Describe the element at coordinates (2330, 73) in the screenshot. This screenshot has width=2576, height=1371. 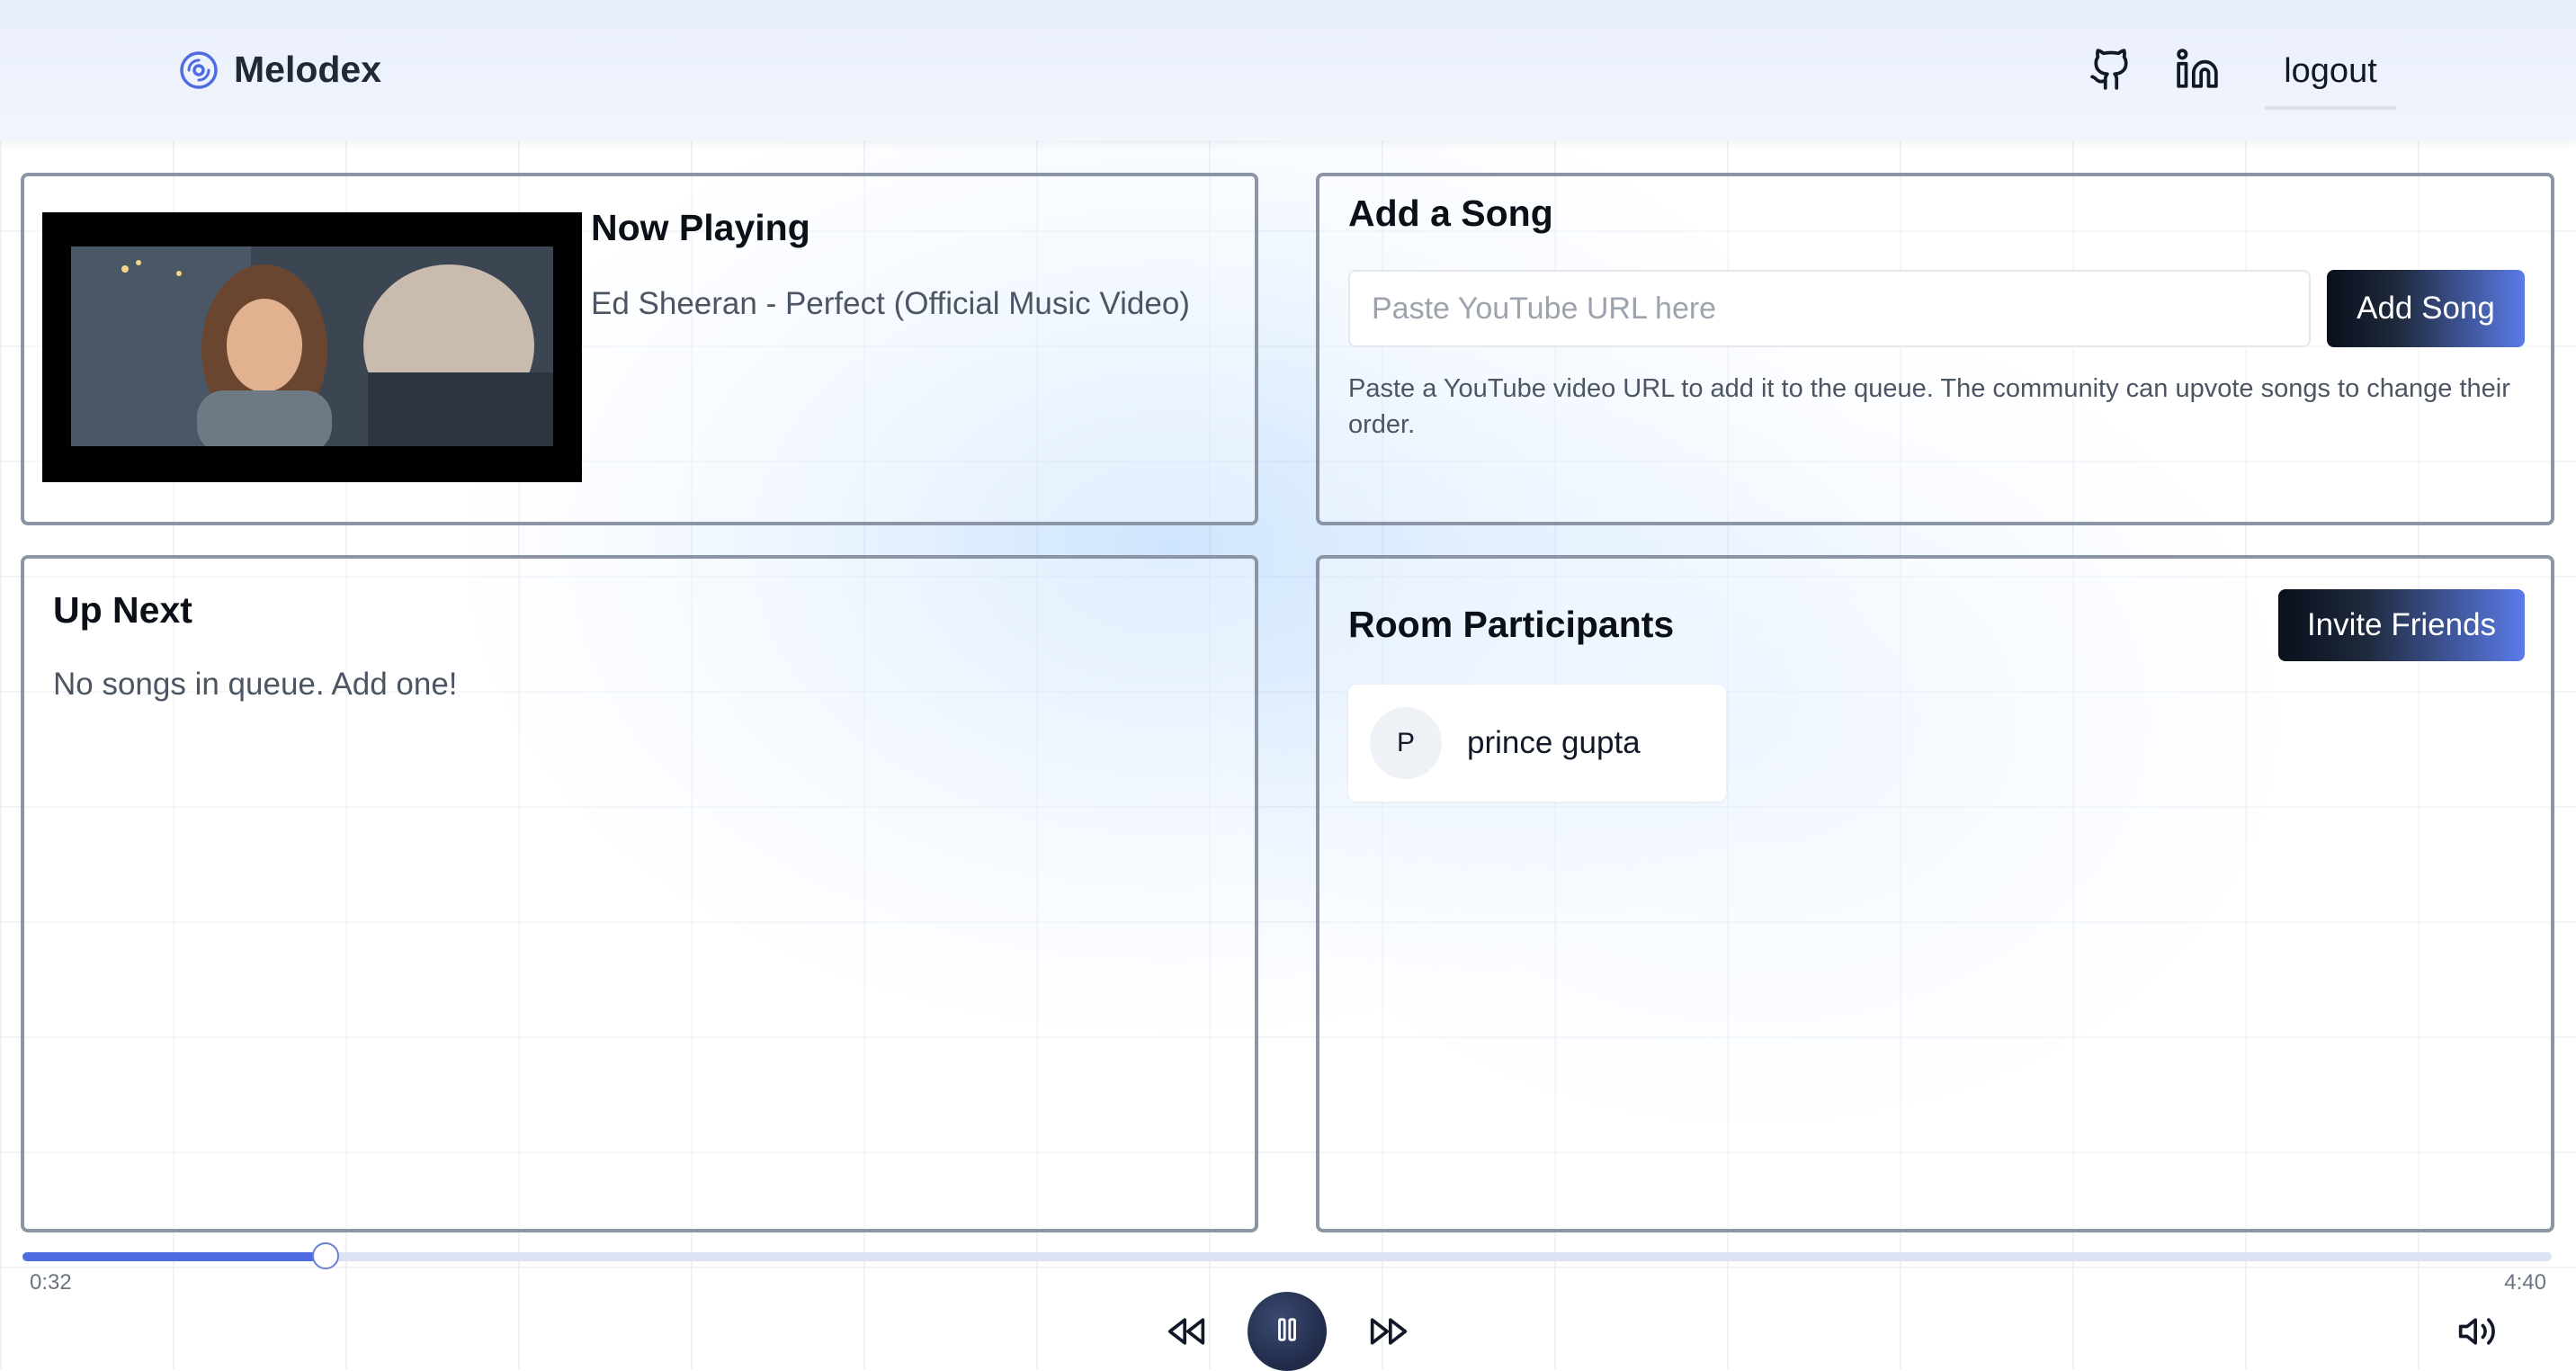
I see `logout-button: logout` at that location.